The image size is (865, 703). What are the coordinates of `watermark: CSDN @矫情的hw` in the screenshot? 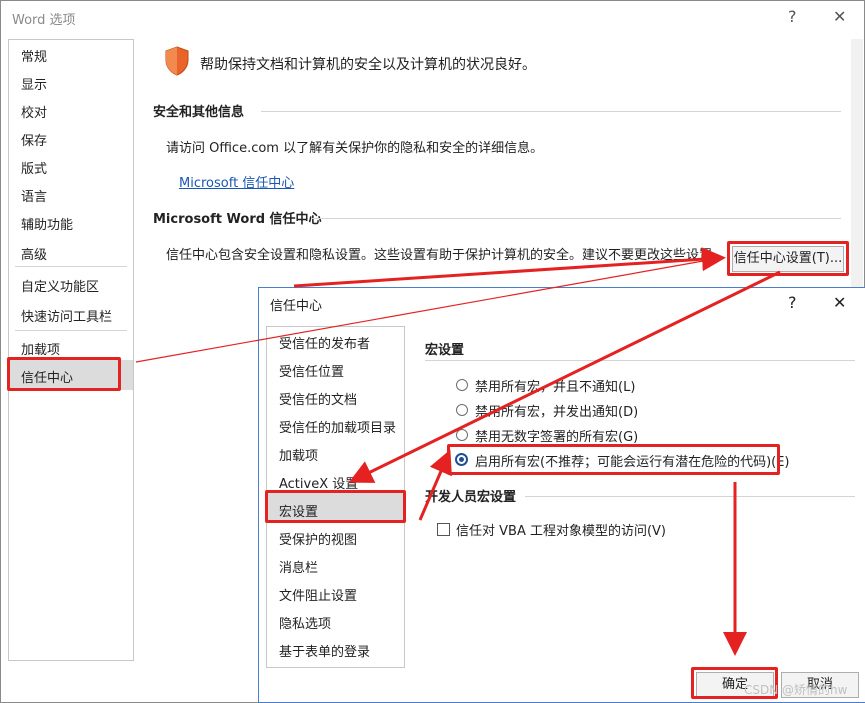 It's located at (796, 690).